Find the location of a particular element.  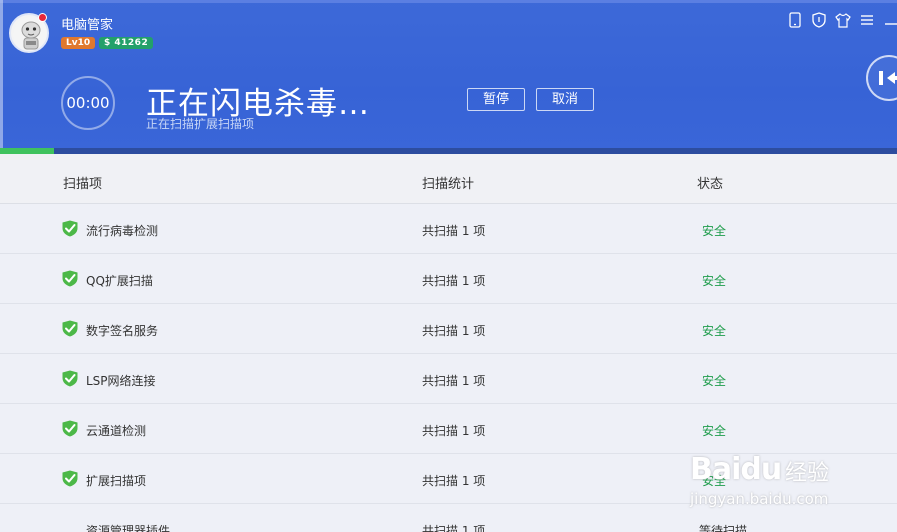

scan-item-name: 流行病毒检测 is located at coordinates (122, 231).